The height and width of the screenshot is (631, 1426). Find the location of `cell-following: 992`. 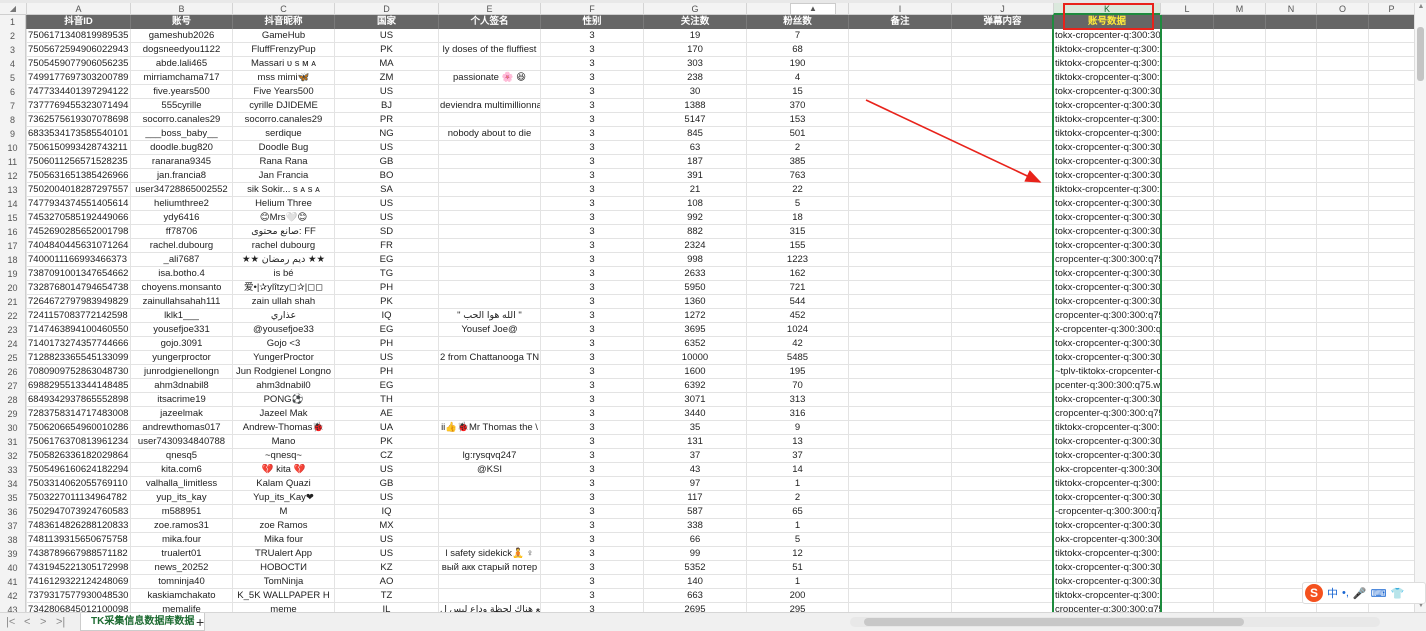

cell-following: 992 is located at coordinates (694, 218).